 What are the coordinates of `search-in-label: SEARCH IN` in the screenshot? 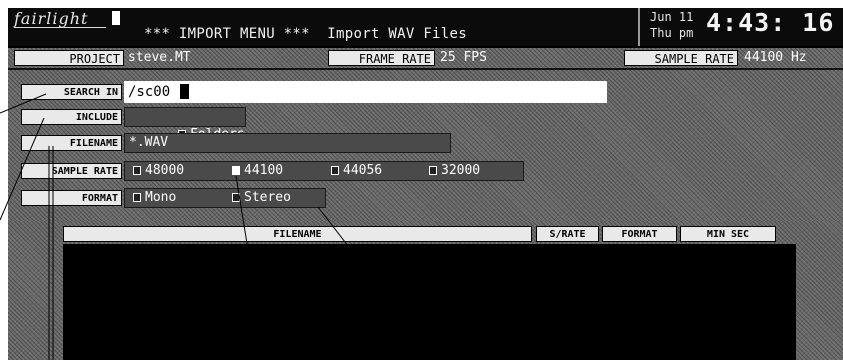 It's located at (71, 92).